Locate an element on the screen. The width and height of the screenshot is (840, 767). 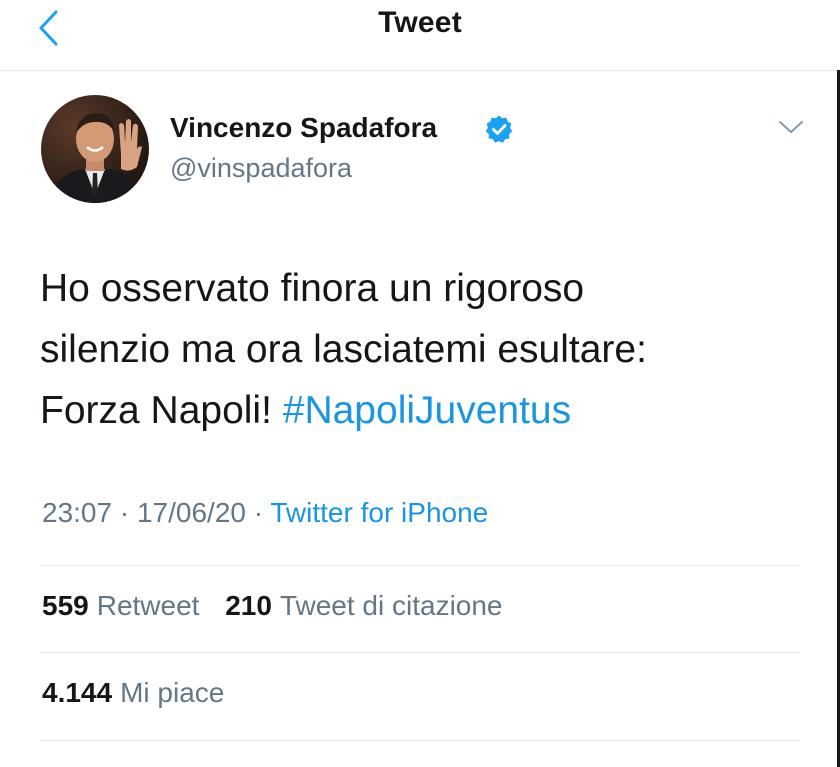
hashtag-link: #NapoliJuventus is located at coordinates (427, 410).